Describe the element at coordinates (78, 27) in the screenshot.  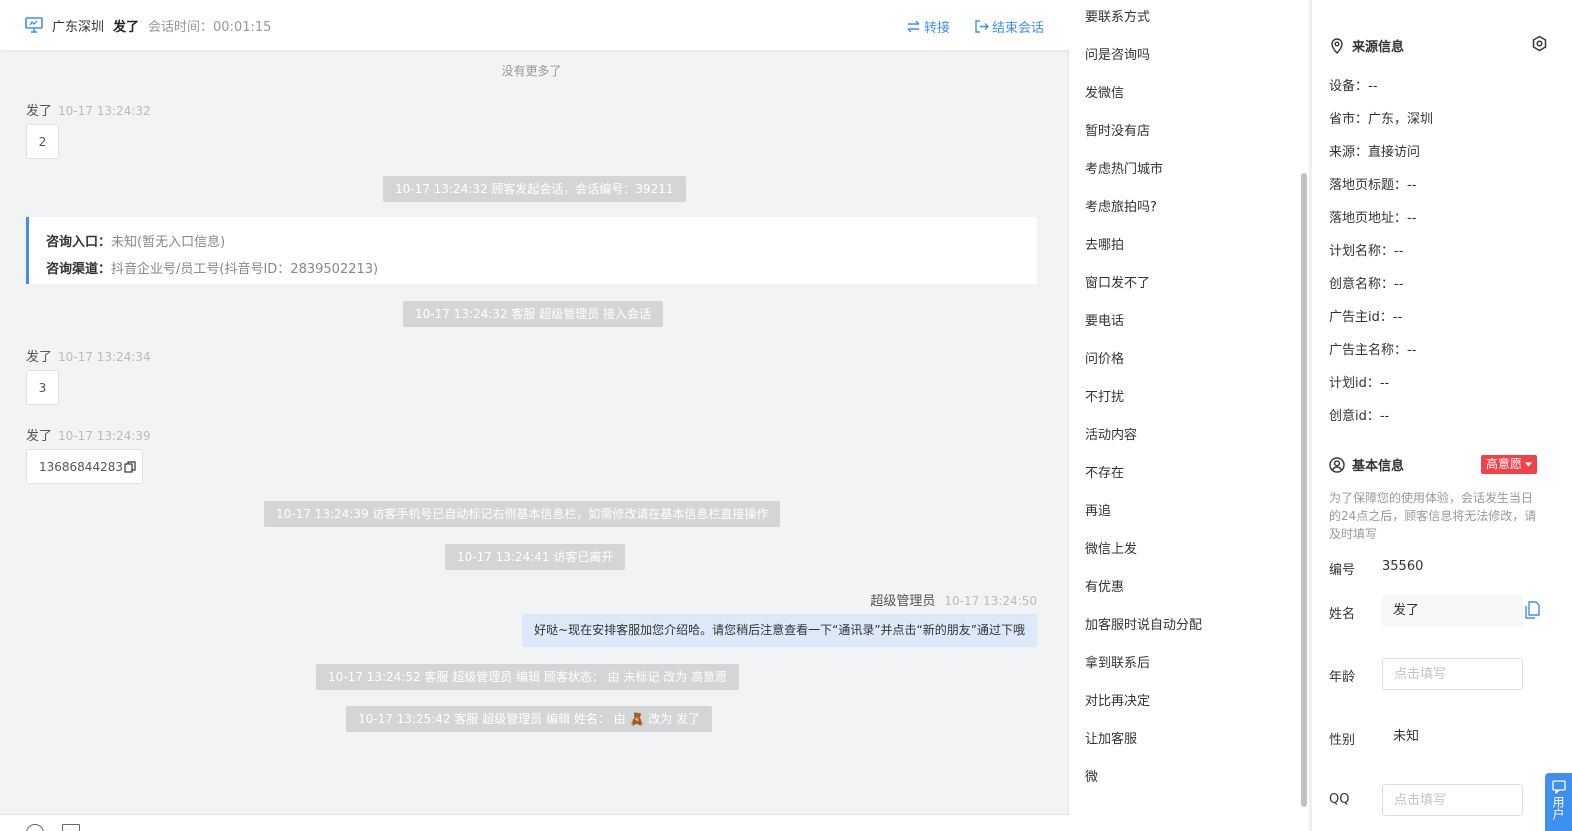
I see `visitor-location: 广东深圳` at that location.